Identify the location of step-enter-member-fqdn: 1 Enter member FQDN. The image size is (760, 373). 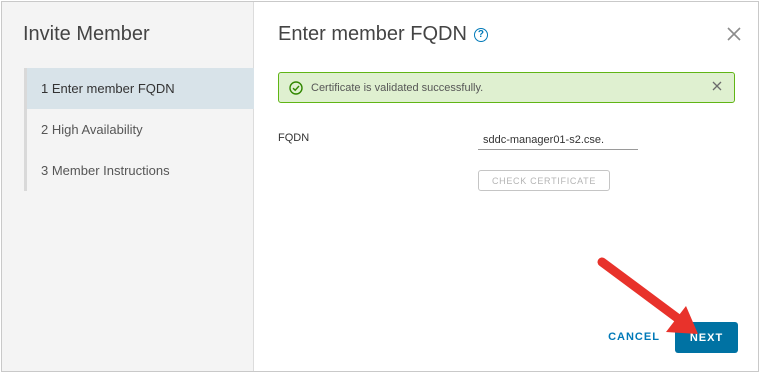
(140, 88).